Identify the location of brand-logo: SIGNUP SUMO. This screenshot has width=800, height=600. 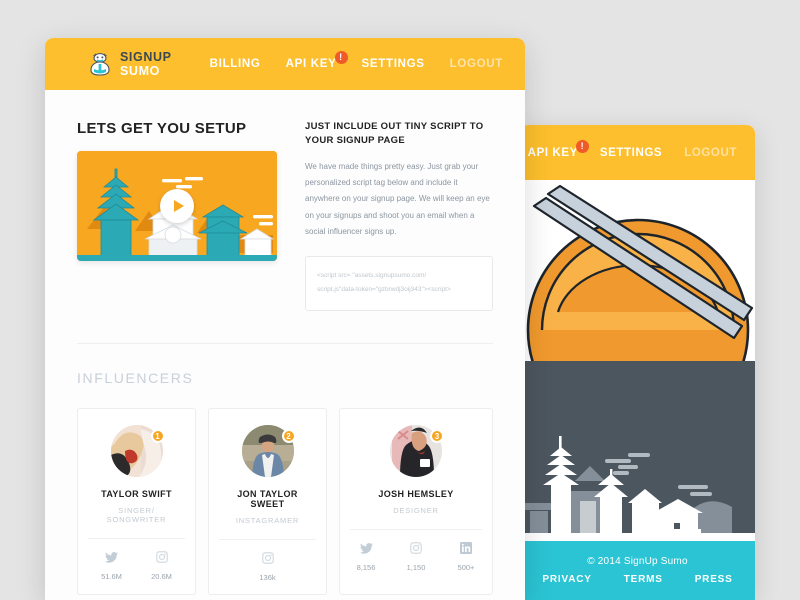
(129, 64).